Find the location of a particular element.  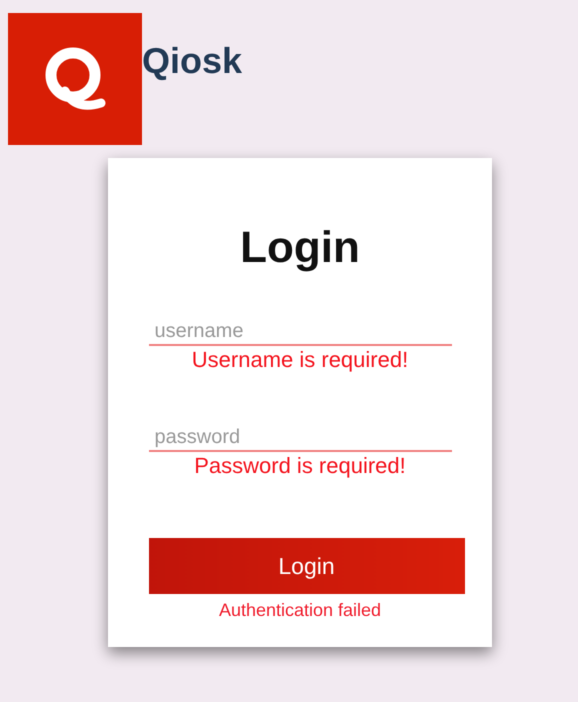

username-field: username is located at coordinates (300, 332).